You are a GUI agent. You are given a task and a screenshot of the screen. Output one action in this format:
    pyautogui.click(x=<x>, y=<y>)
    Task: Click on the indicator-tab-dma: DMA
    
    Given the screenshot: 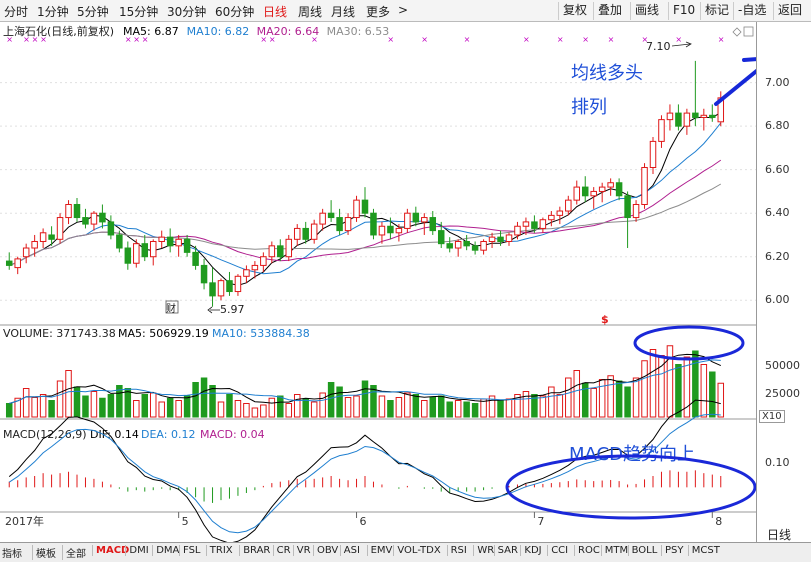 What is the action you would take?
    pyautogui.click(x=165, y=550)
    